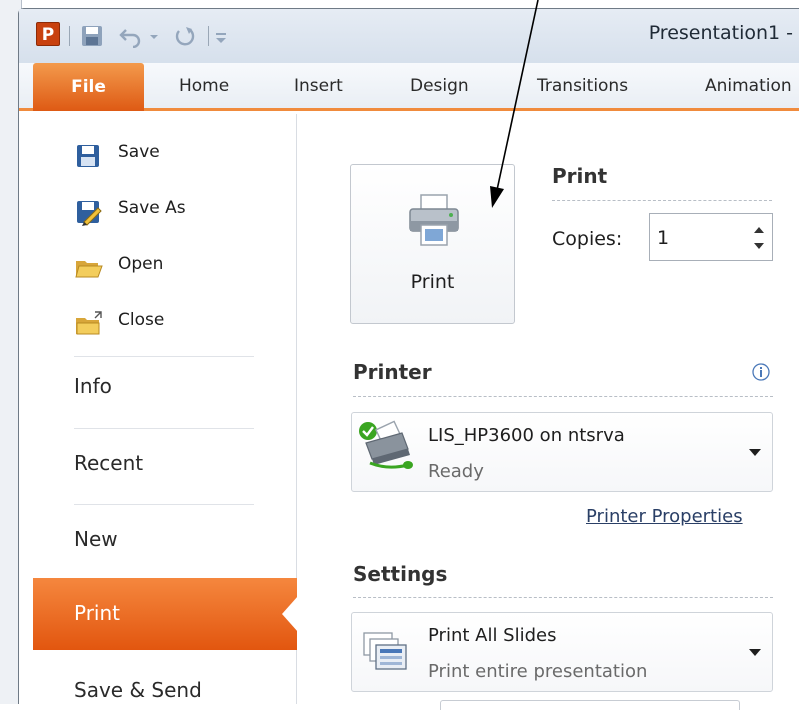 The height and width of the screenshot is (710, 799). What do you see at coordinates (88, 156) in the screenshot?
I see `save-icon` at bounding box center [88, 156].